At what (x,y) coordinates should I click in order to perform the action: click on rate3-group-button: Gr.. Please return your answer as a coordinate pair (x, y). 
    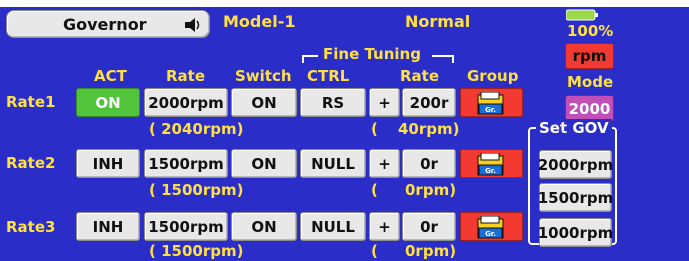
    Looking at the image, I should click on (491, 226).